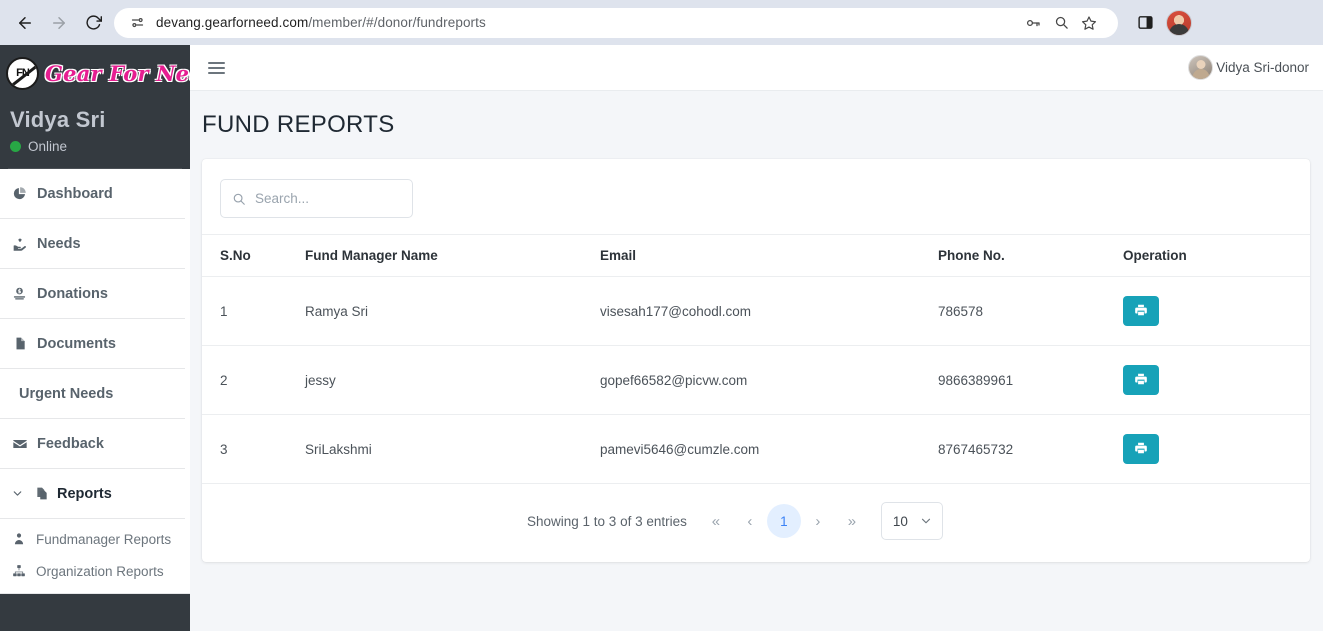 Image resolution: width=1323 pixels, height=631 pixels. What do you see at coordinates (48, 146) in the screenshot?
I see `online-status-label: Online` at bounding box center [48, 146].